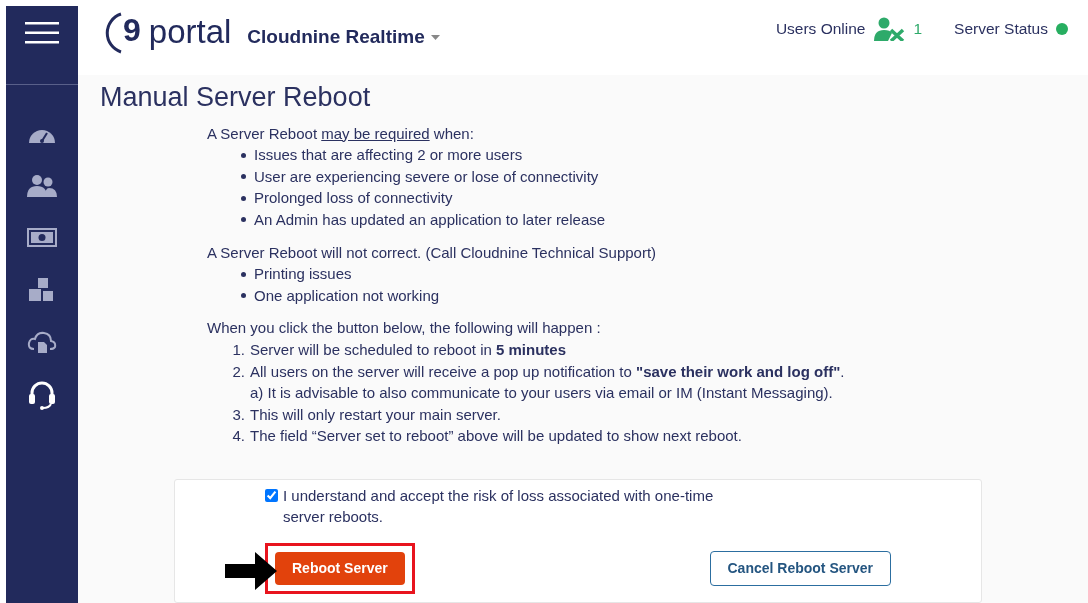  What do you see at coordinates (800, 568) in the screenshot?
I see `cancel-button: Cancel Reboot Server` at bounding box center [800, 568].